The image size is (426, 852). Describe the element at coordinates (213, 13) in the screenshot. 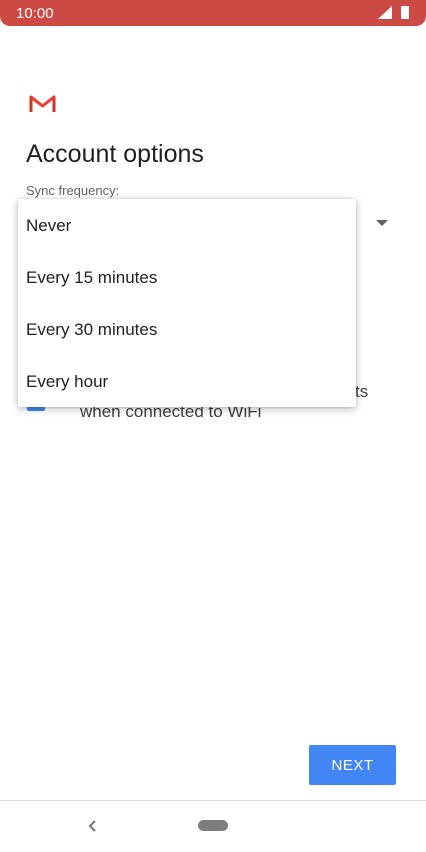

I see `status-bar: 10:00` at that location.